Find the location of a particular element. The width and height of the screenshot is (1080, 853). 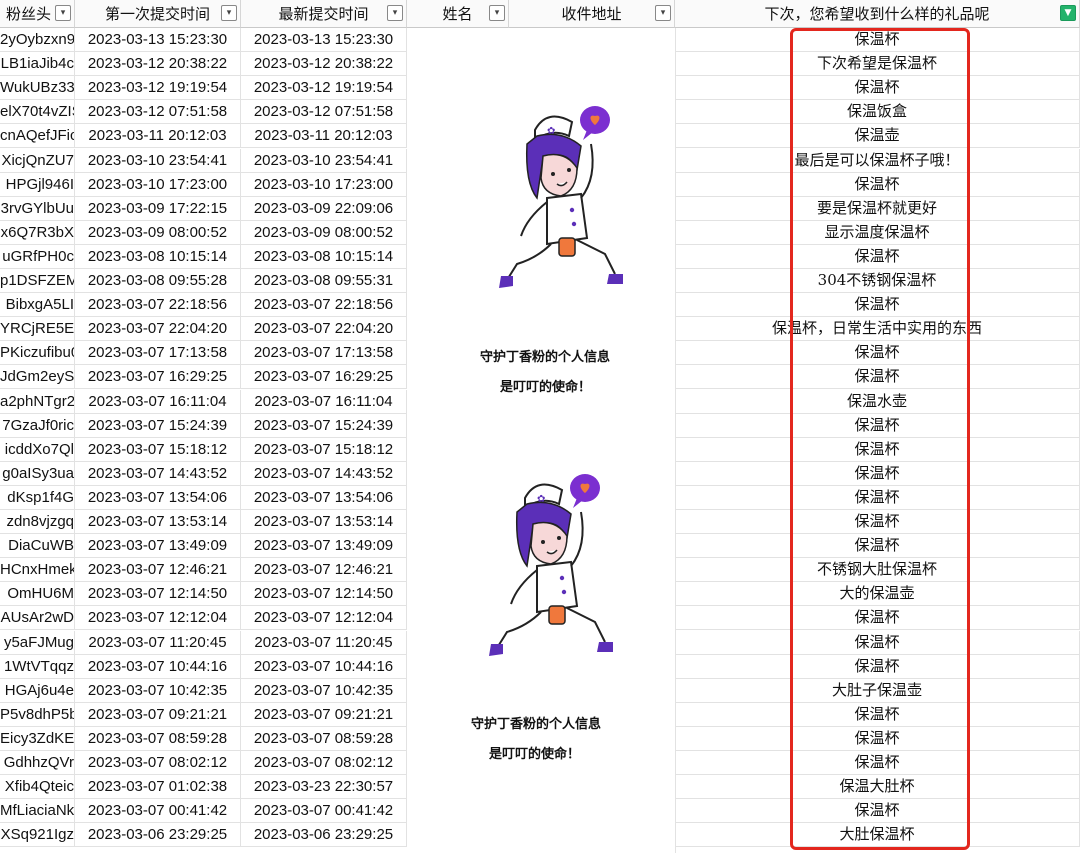

cell-first-submit: 2023-03-07 12:12:04 is located at coordinates (158, 618).